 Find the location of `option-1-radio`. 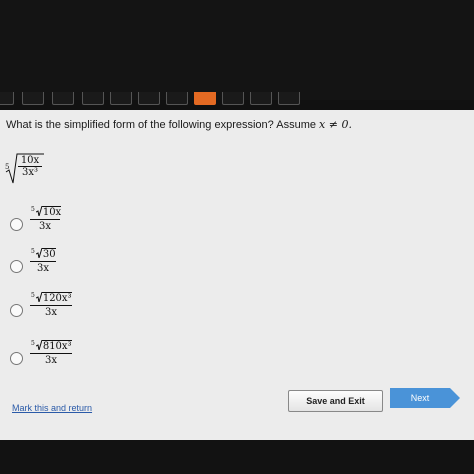

option-1-radio is located at coordinates (16, 224).